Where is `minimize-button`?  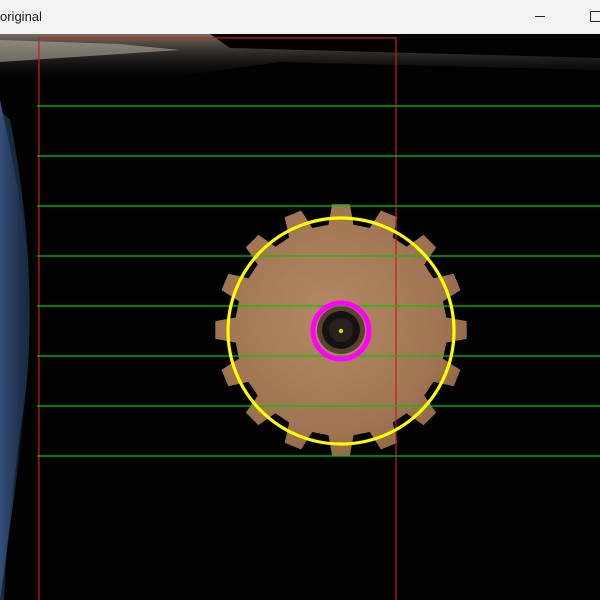 minimize-button is located at coordinates (540, 17).